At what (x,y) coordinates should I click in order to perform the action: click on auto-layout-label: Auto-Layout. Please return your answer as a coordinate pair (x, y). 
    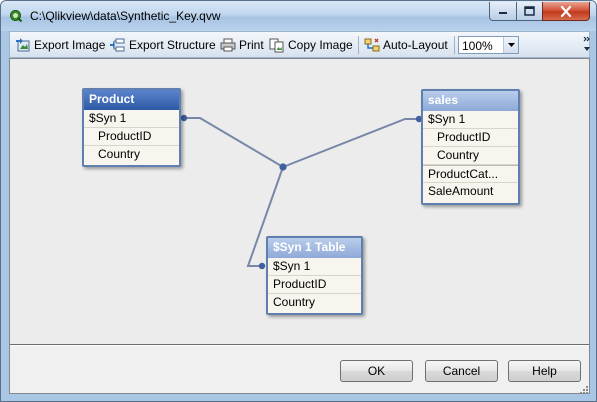
    Looking at the image, I should click on (415, 45).